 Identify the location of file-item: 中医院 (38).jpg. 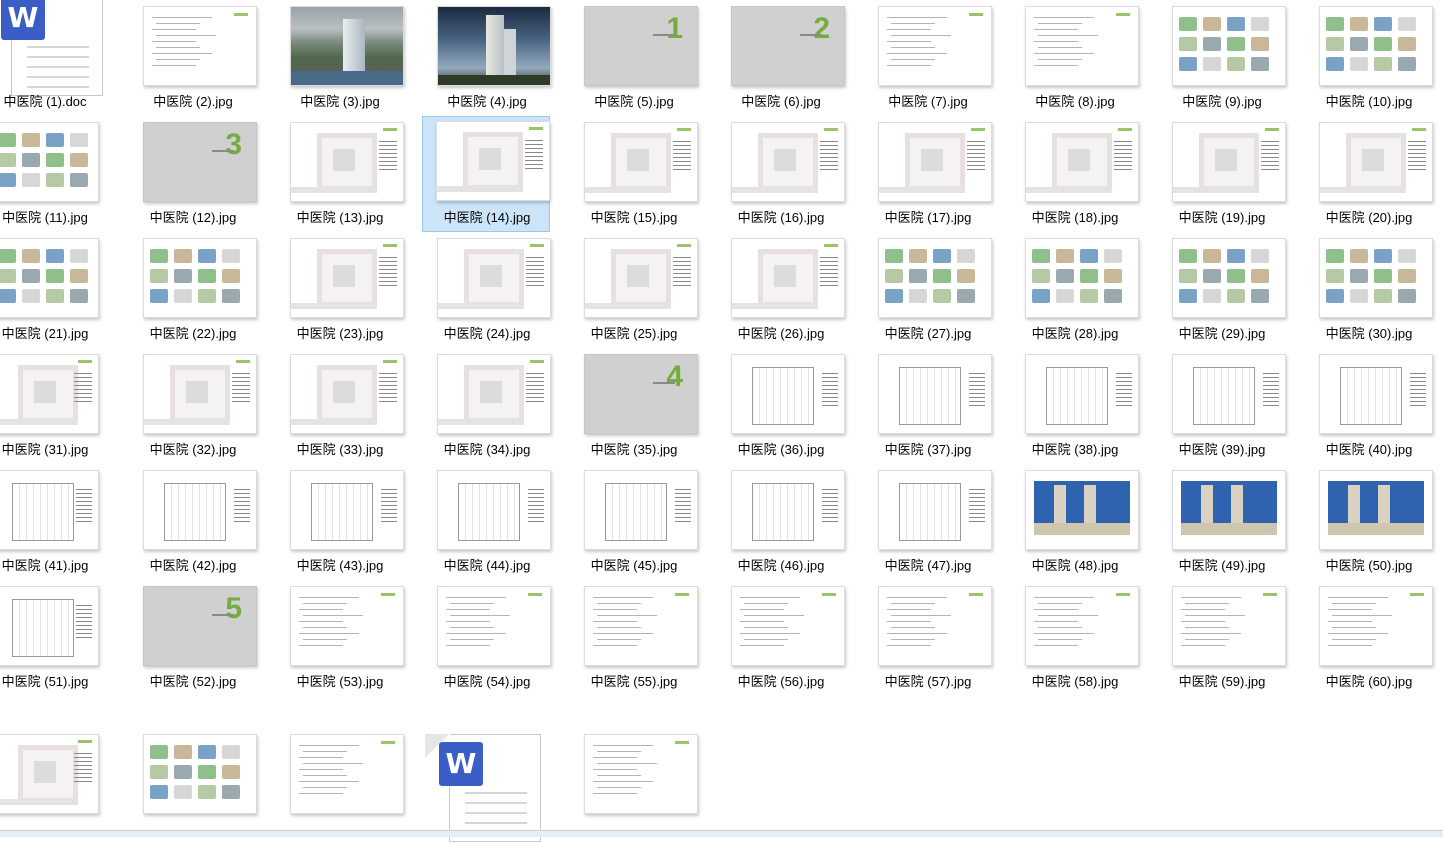
(1074, 406).